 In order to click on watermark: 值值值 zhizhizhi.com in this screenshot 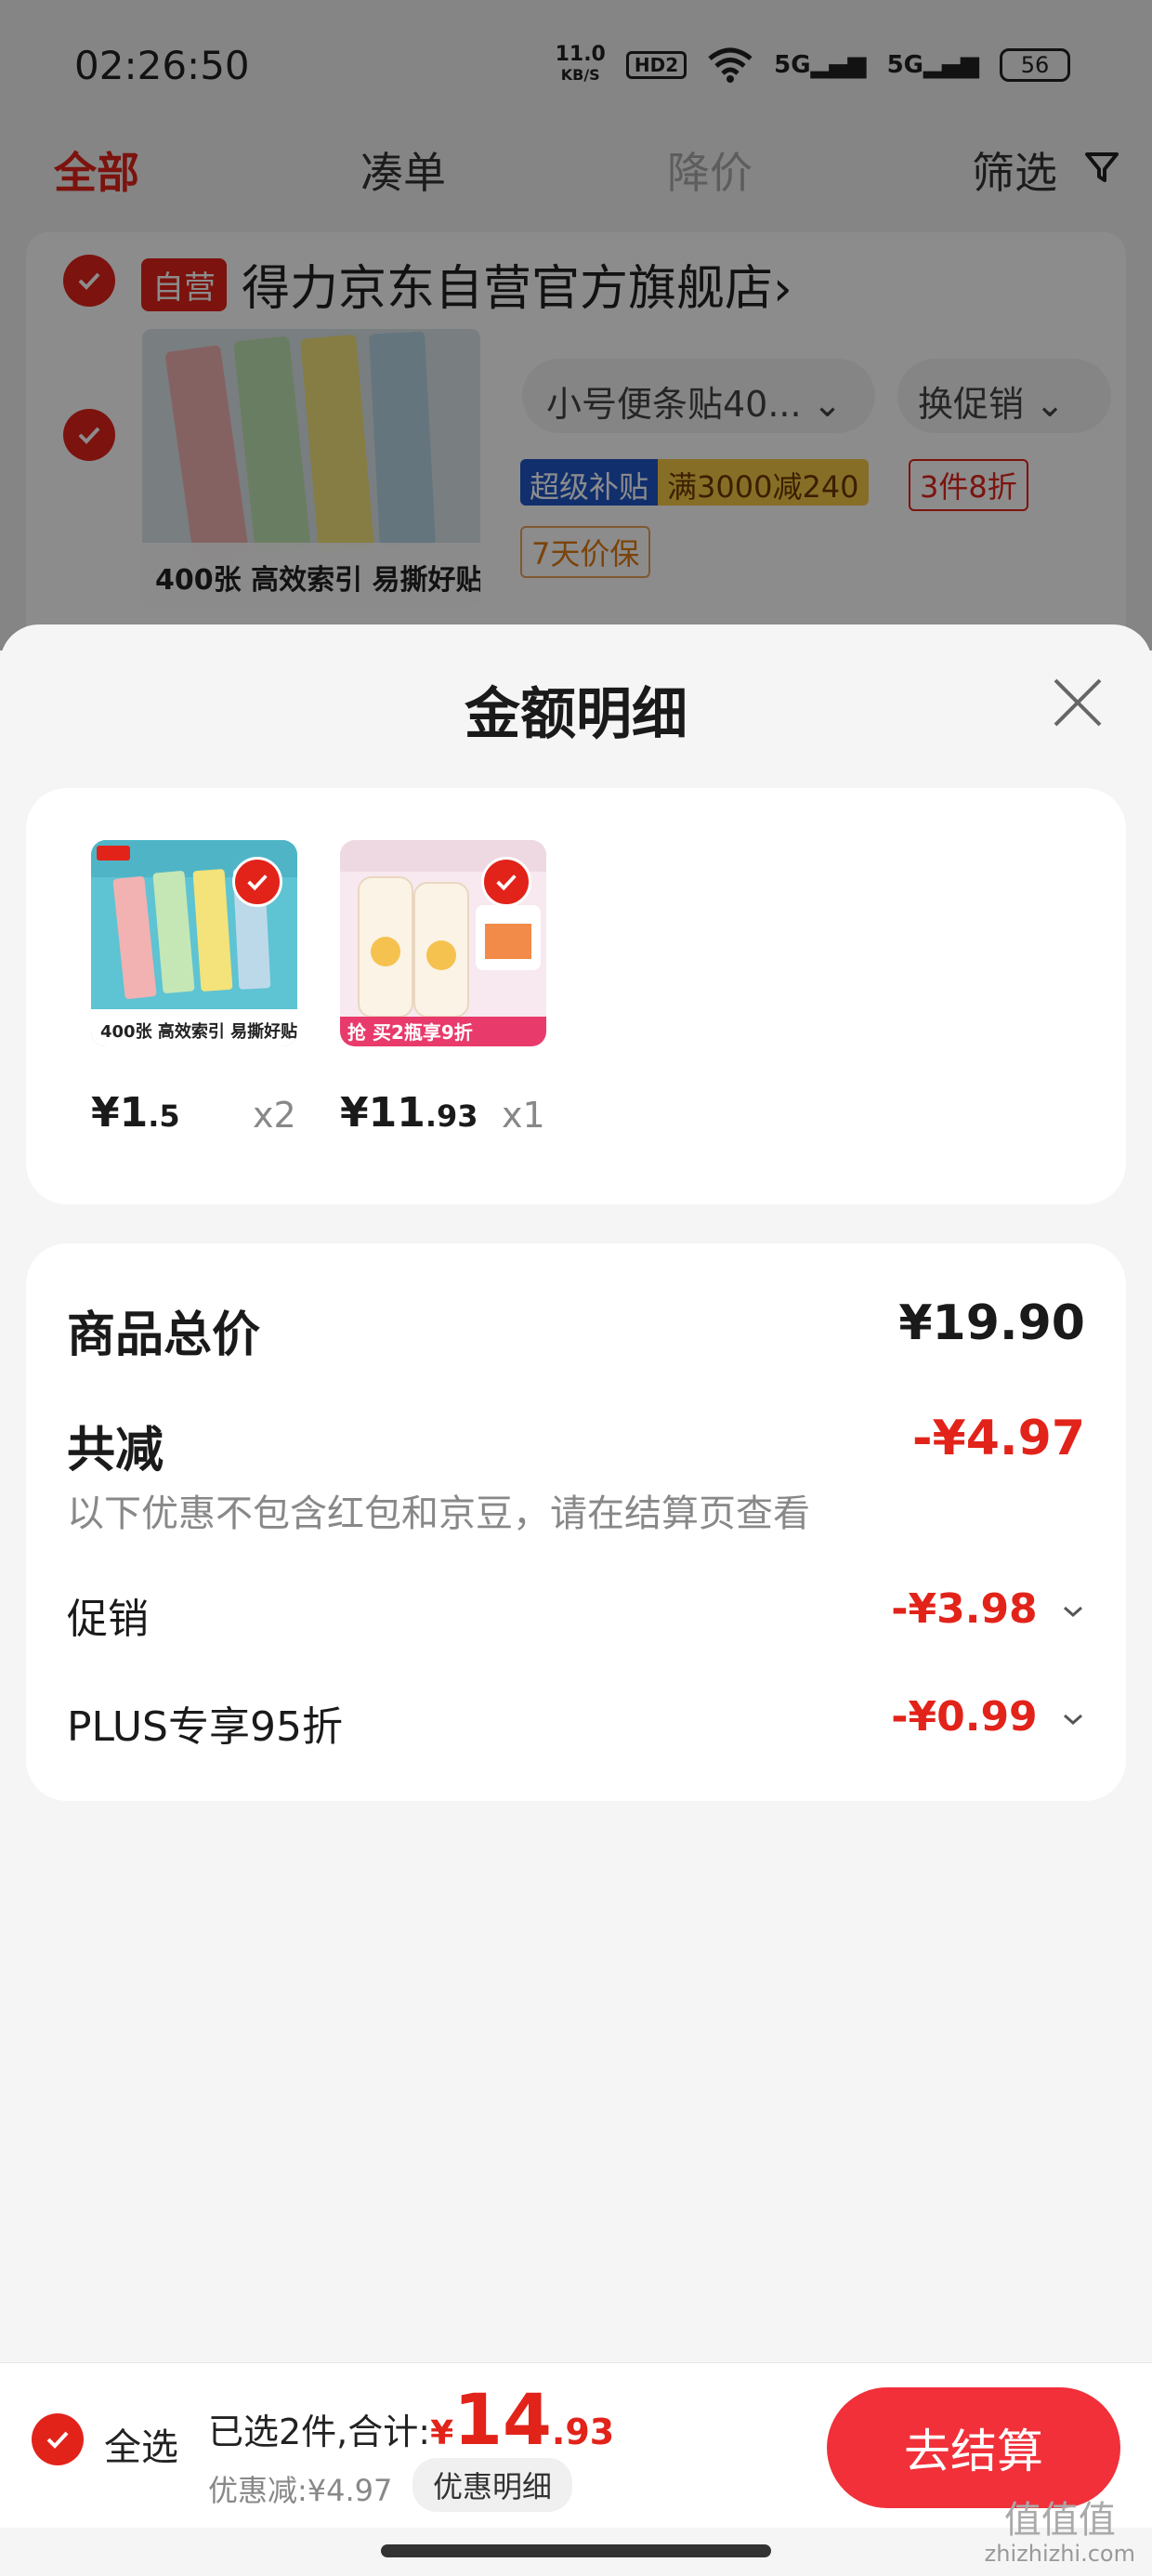, I will do `click(1059, 2533)`.